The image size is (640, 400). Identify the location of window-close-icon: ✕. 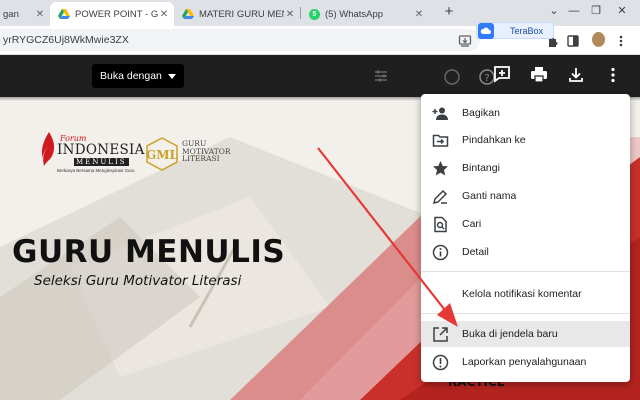
(622, 11).